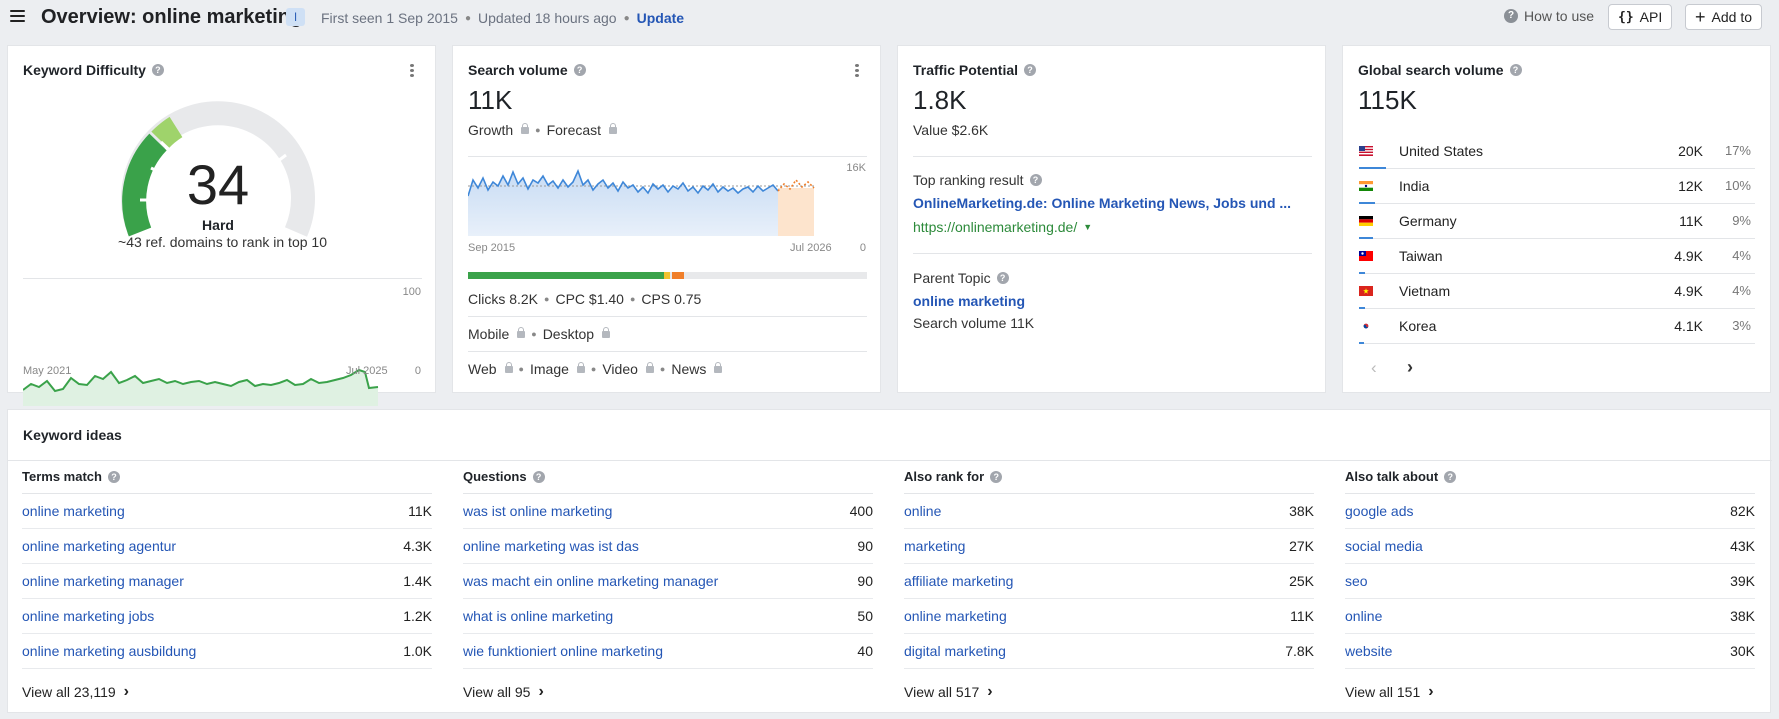 Image resolution: width=1779 pixels, height=719 pixels. Describe the element at coordinates (1401, 476) in the screenshot. I see `ideas-column-heading: Also talk about?` at that location.